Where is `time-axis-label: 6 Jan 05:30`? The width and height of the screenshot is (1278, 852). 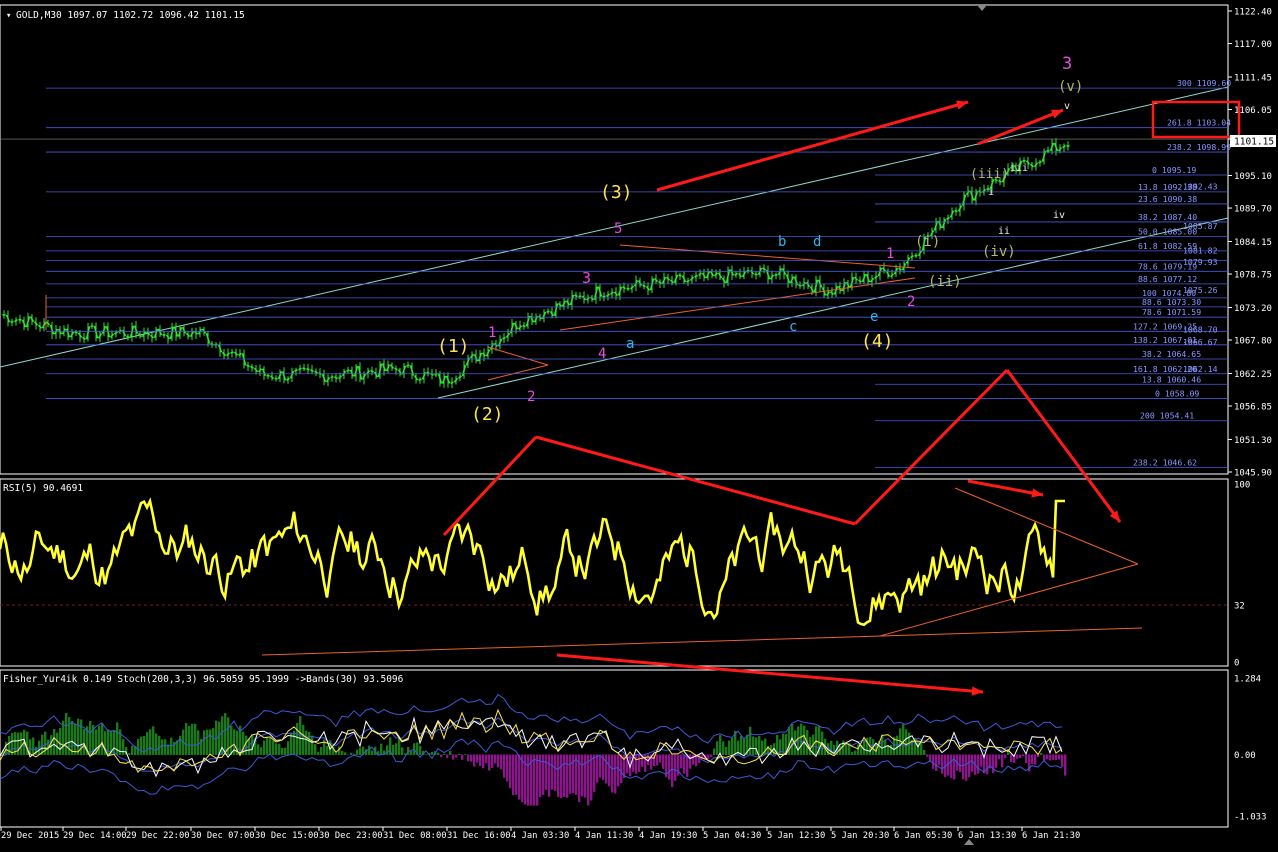 time-axis-label: 6 Jan 05:30 is located at coordinates (923, 836).